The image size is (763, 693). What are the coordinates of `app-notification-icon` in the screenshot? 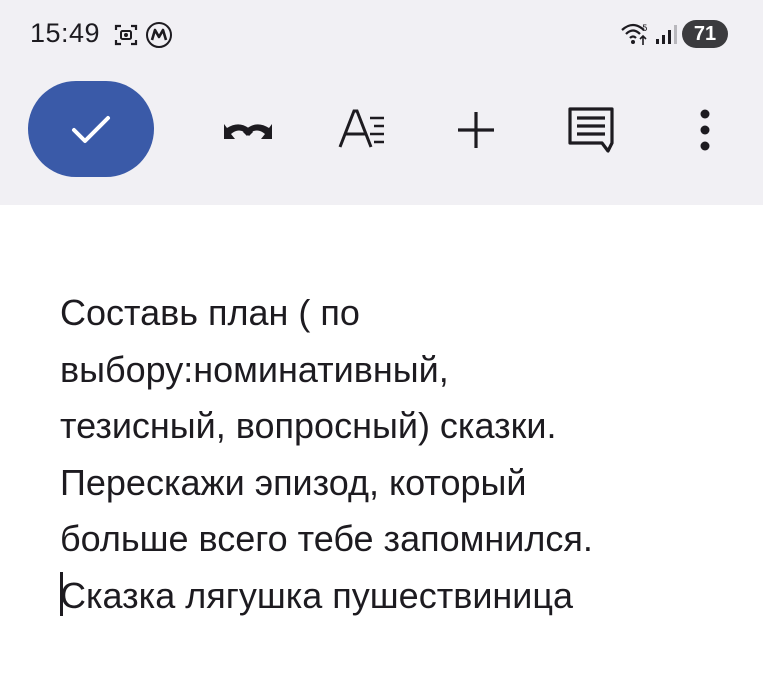 It's located at (159, 35).